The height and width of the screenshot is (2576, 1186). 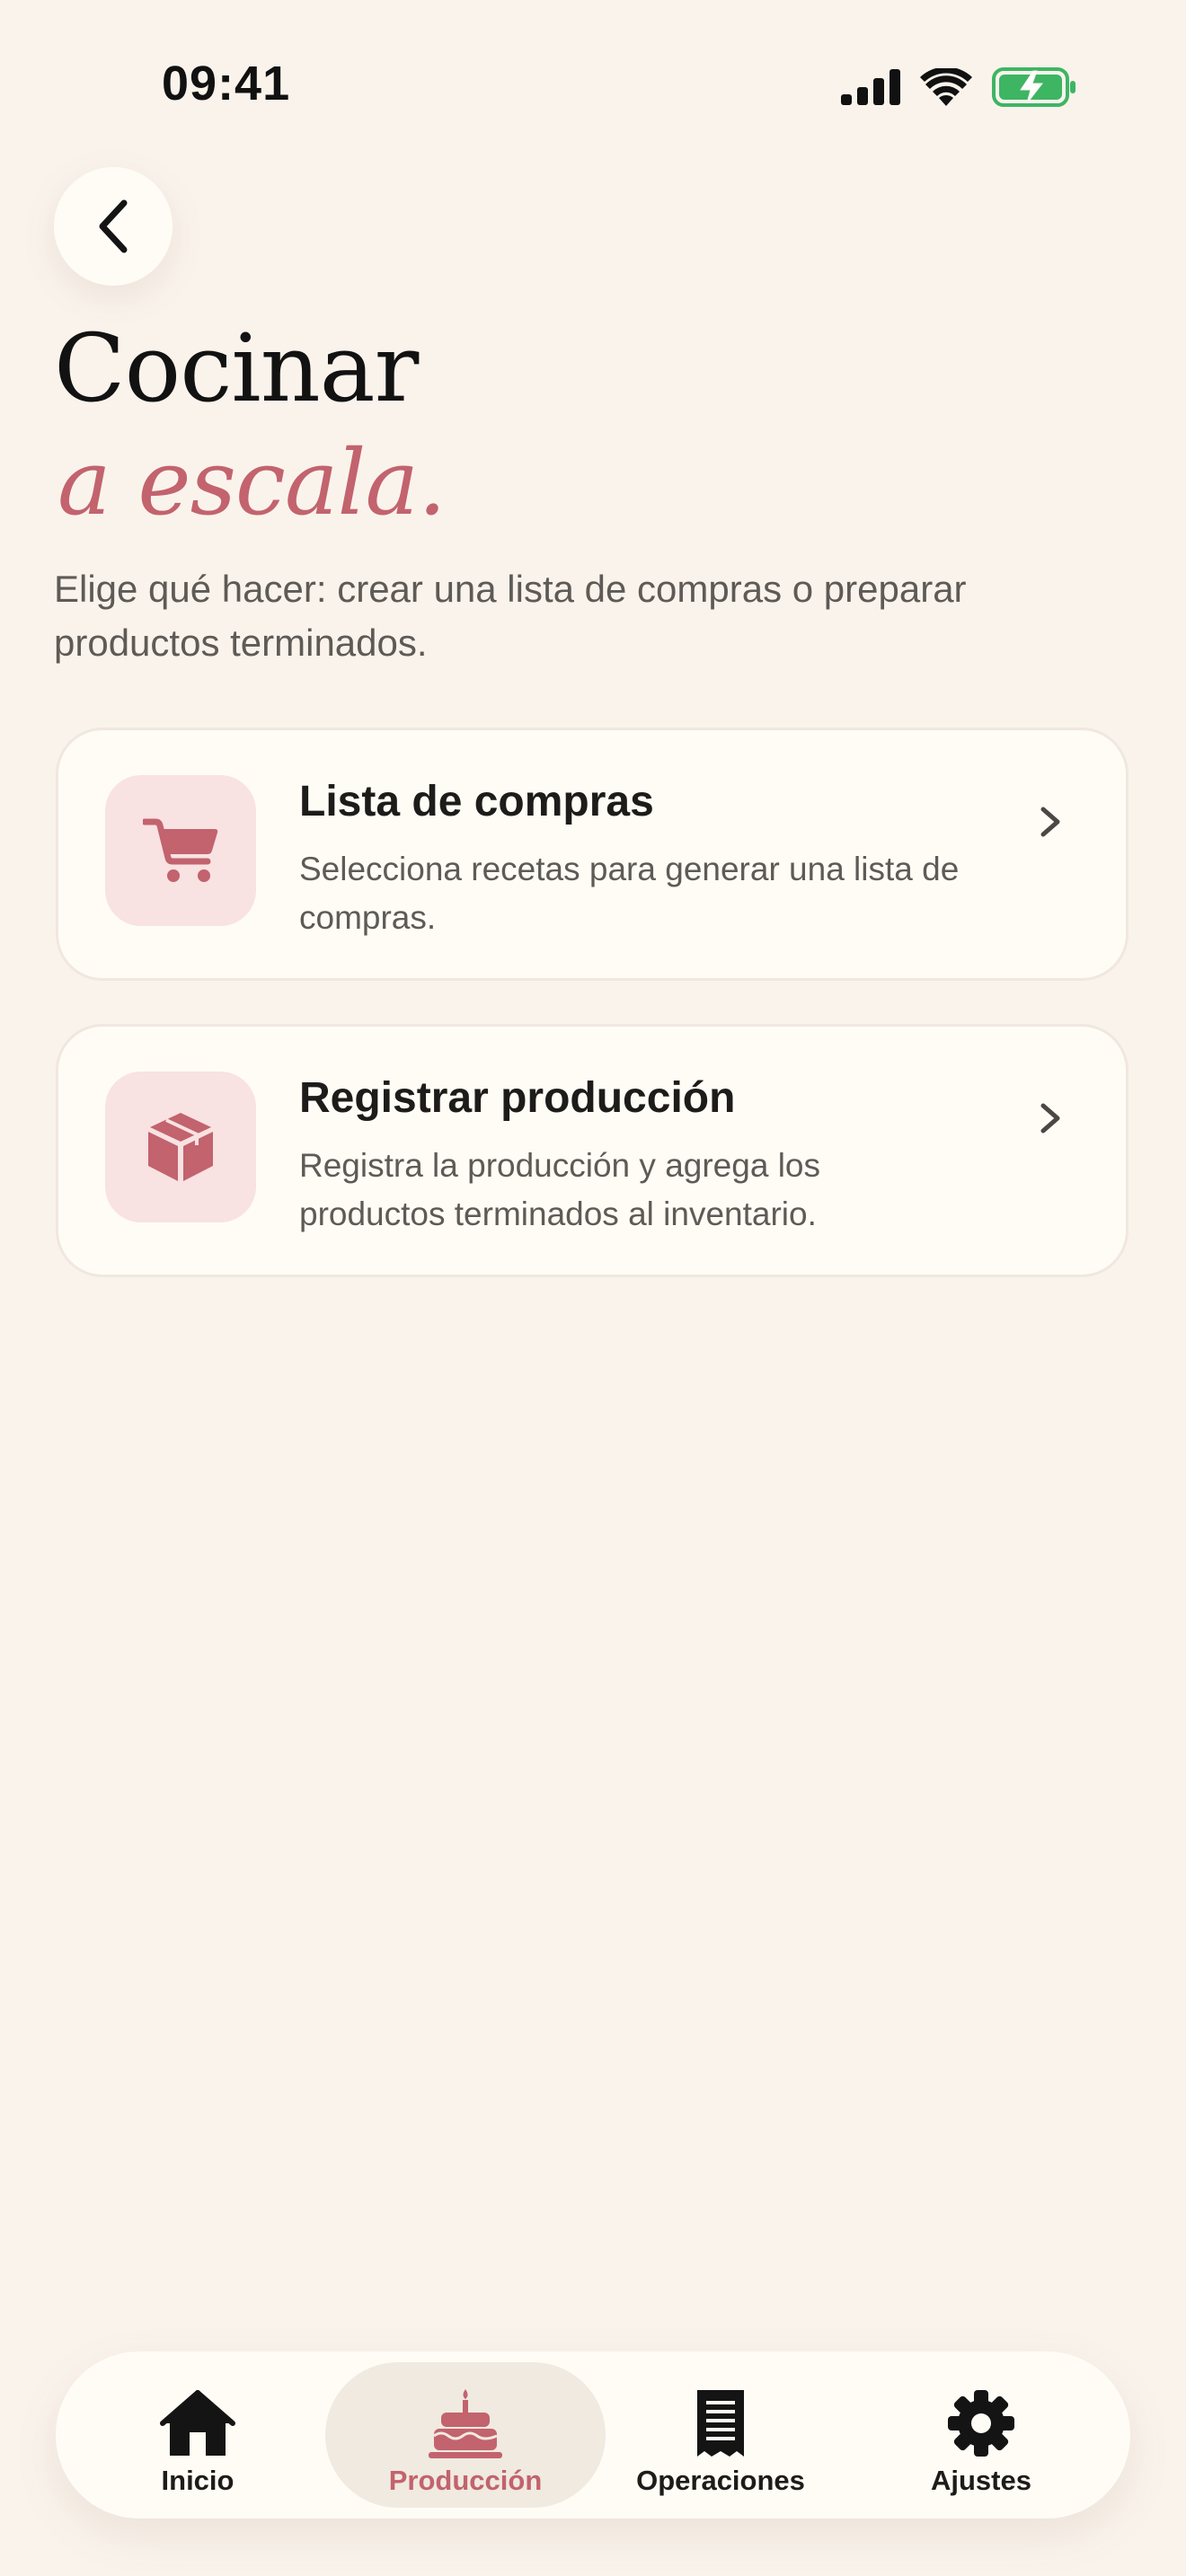 What do you see at coordinates (981, 2480) in the screenshot?
I see `tab-label: Ajustes` at bounding box center [981, 2480].